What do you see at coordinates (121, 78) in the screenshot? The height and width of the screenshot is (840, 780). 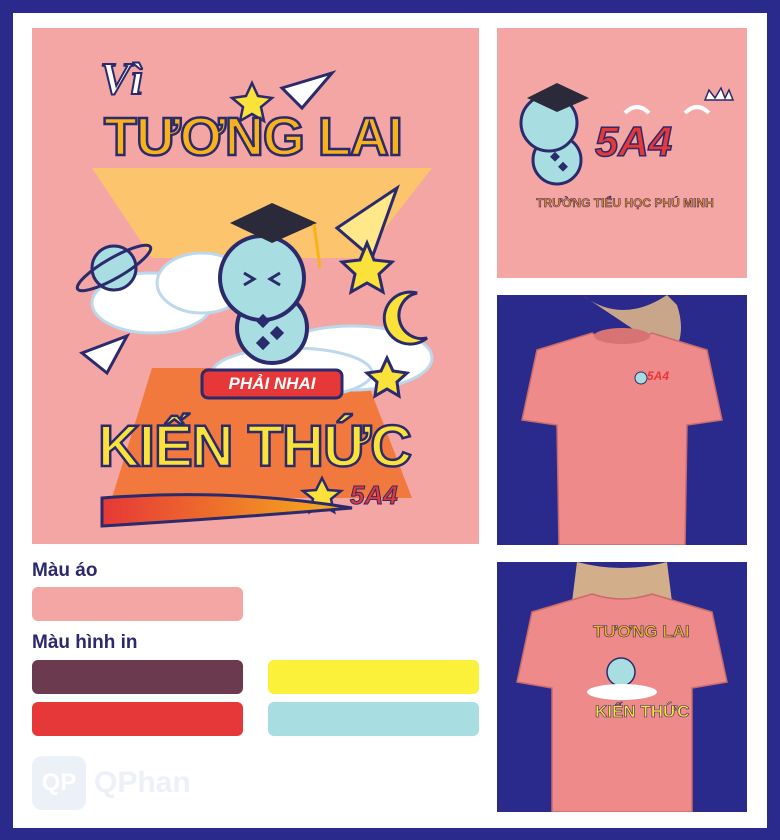 I see `art-title-vi: Vì` at bounding box center [121, 78].